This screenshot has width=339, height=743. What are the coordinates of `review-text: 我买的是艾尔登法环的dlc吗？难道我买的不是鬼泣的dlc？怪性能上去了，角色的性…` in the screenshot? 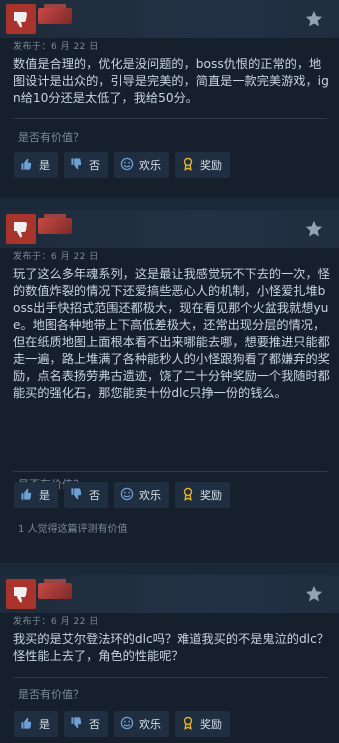 It's located at (171, 647).